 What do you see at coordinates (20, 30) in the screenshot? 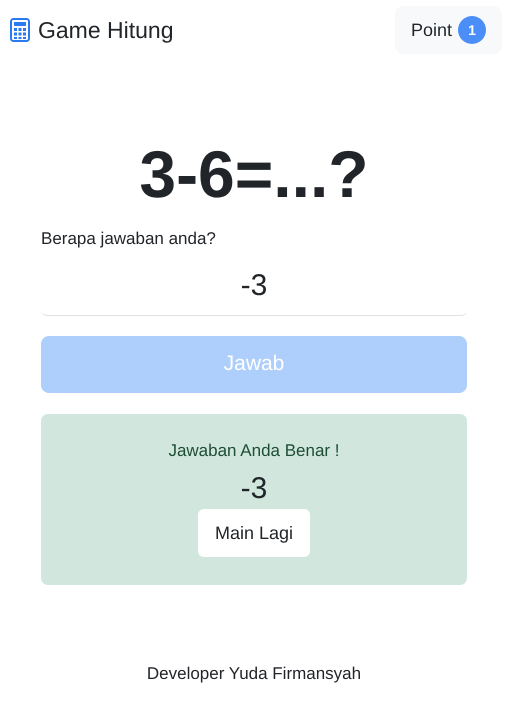
I see `calculator-icon` at bounding box center [20, 30].